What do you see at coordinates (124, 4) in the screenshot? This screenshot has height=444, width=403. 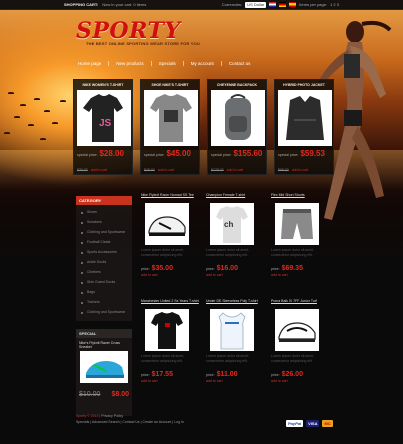 I see `cart-info: Now in your cart: 0 items` at bounding box center [124, 4].